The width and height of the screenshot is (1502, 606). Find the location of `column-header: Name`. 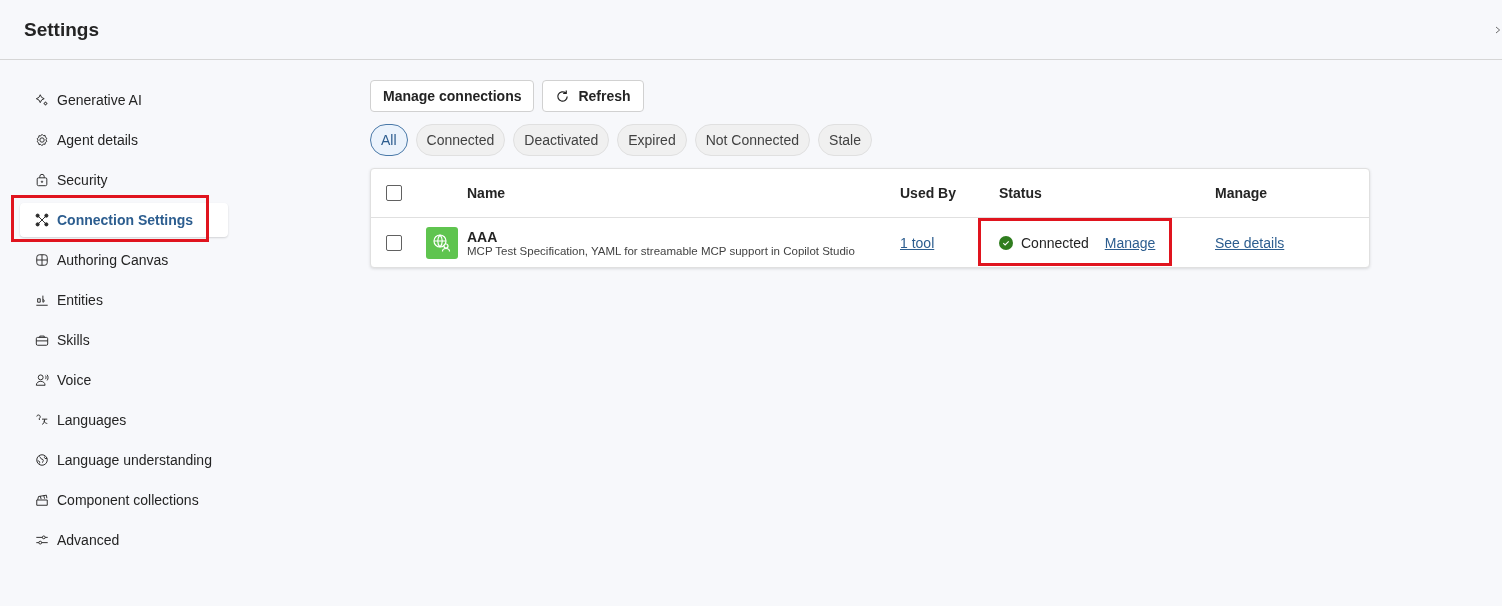

column-header: Name is located at coordinates (486, 193).